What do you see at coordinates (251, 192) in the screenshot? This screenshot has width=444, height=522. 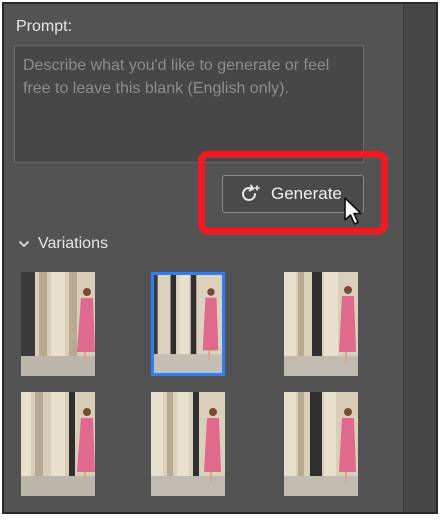 I see `generate-refresh-icon` at bounding box center [251, 192].